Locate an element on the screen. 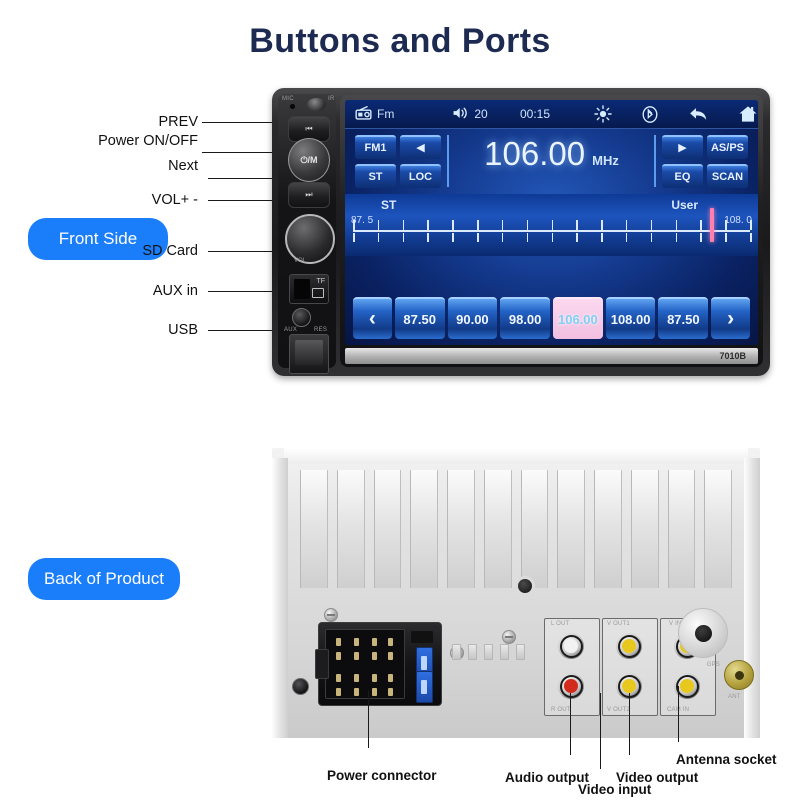 Image resolution: width=800 pixels, height=800 pixels. autostore-button: AS/PS is located at coordinates (727, 146).